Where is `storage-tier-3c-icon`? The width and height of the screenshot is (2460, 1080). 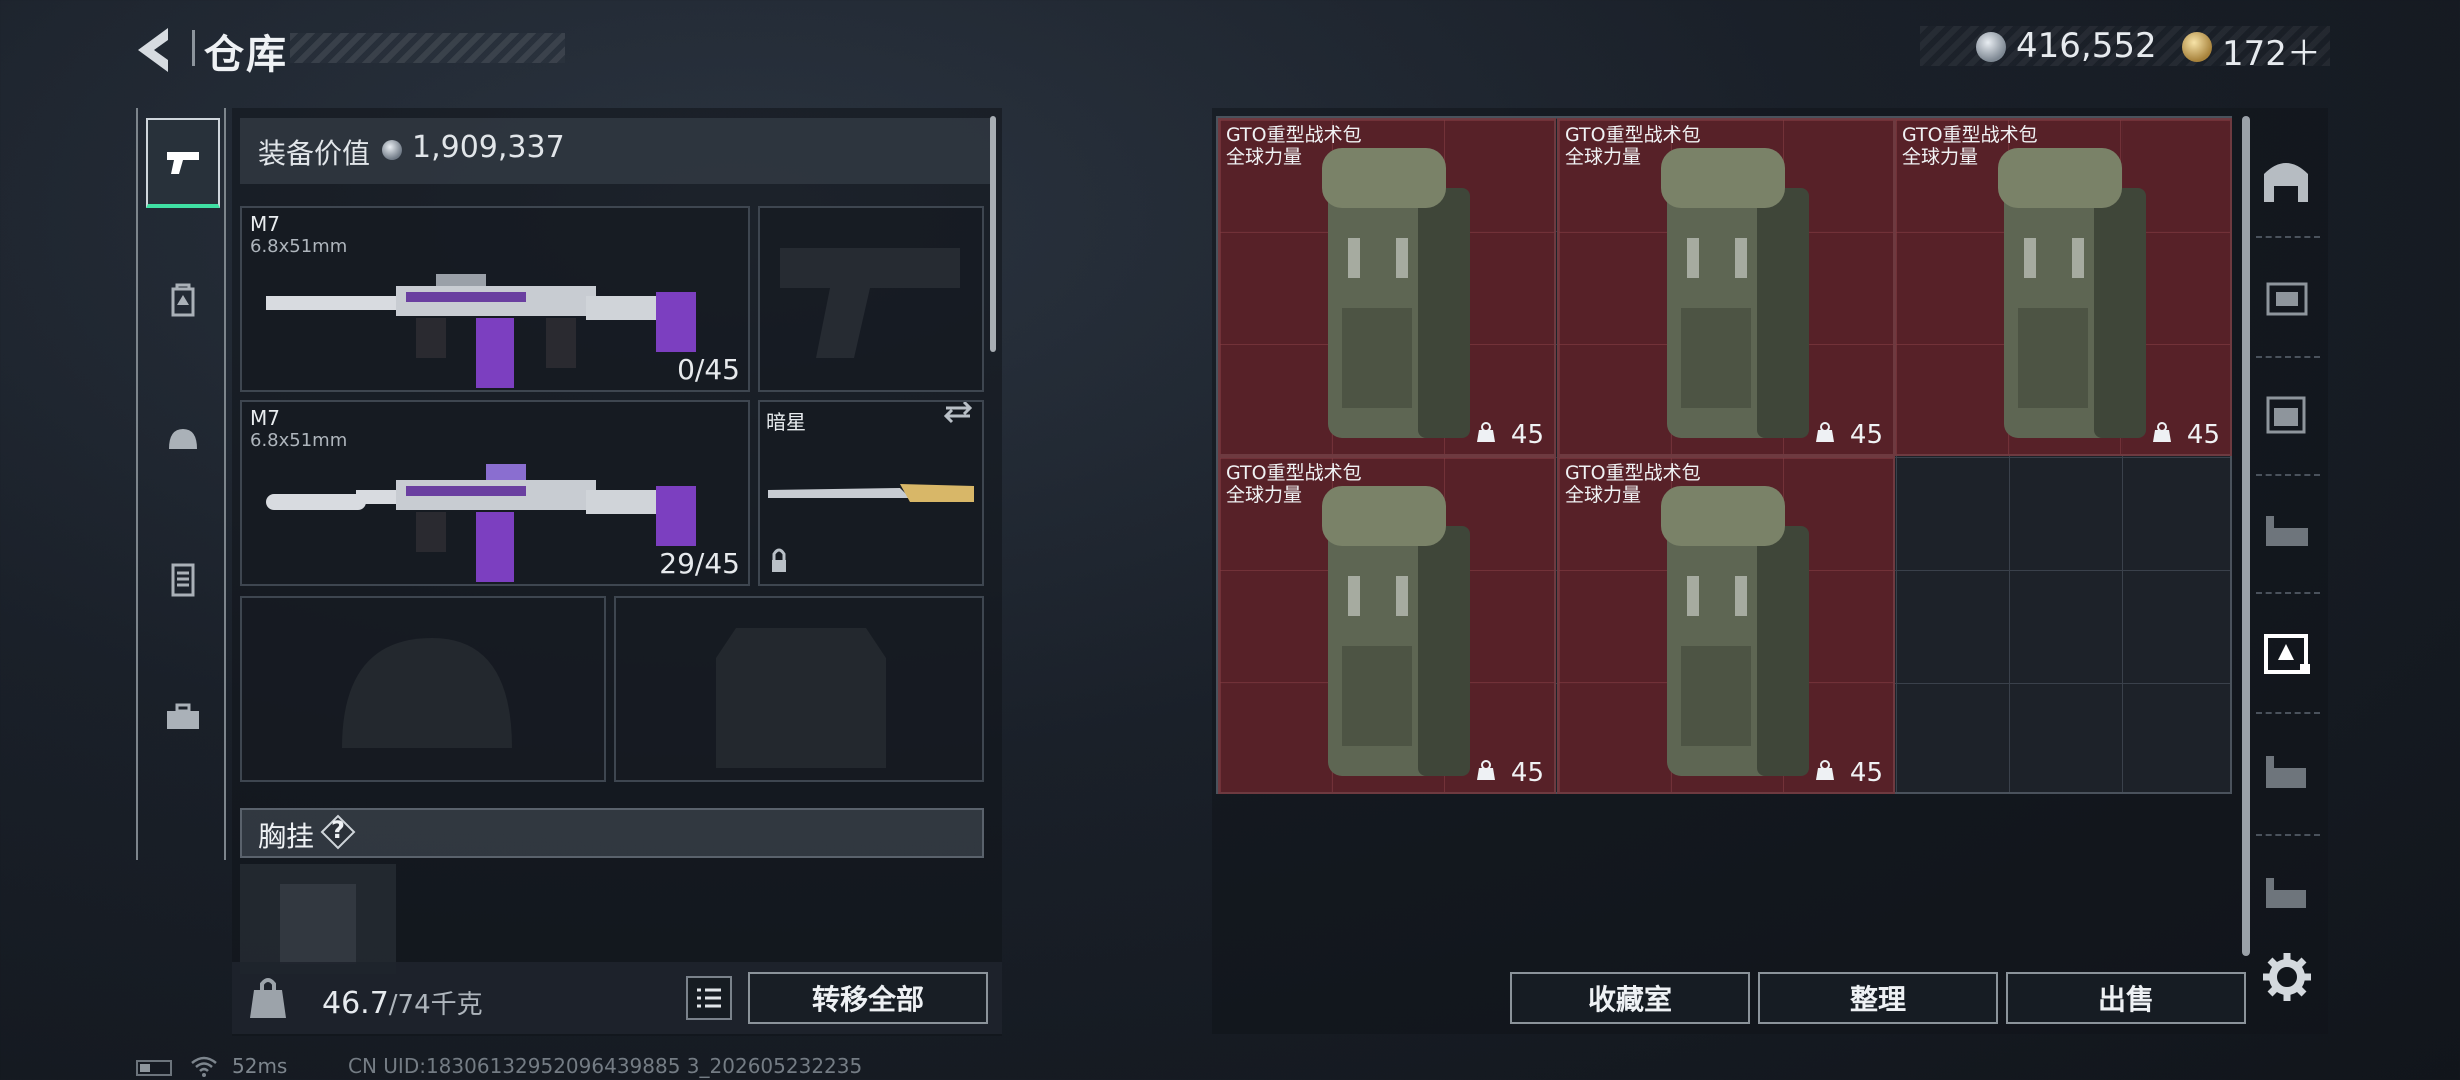
storage-tier-3c-icon is located at coordinates (2286, 893).